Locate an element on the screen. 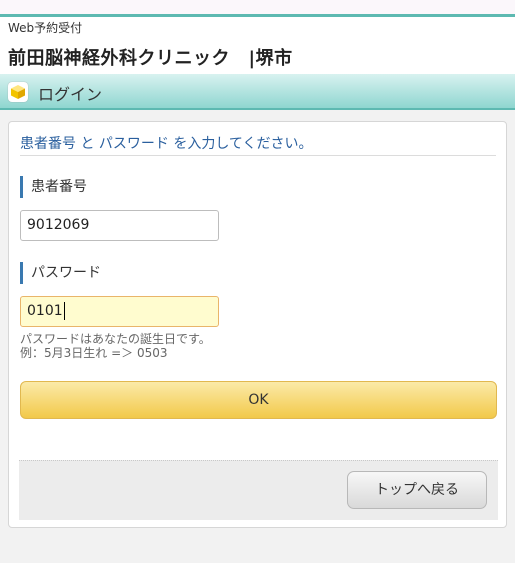  browser-top-strip is located at coordinates (257, 7).